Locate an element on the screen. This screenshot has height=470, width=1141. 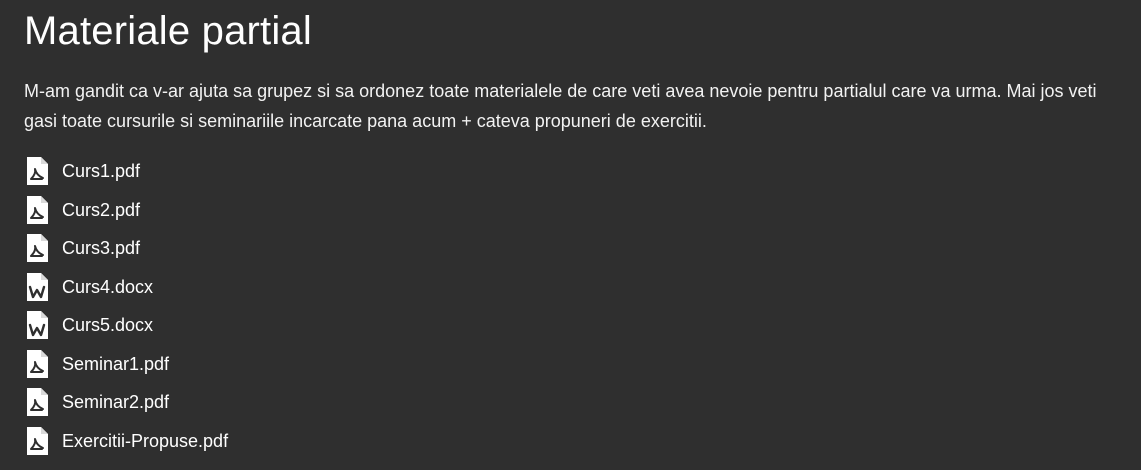
file-name: Curs5.docx is located at coordinates (108, 325).